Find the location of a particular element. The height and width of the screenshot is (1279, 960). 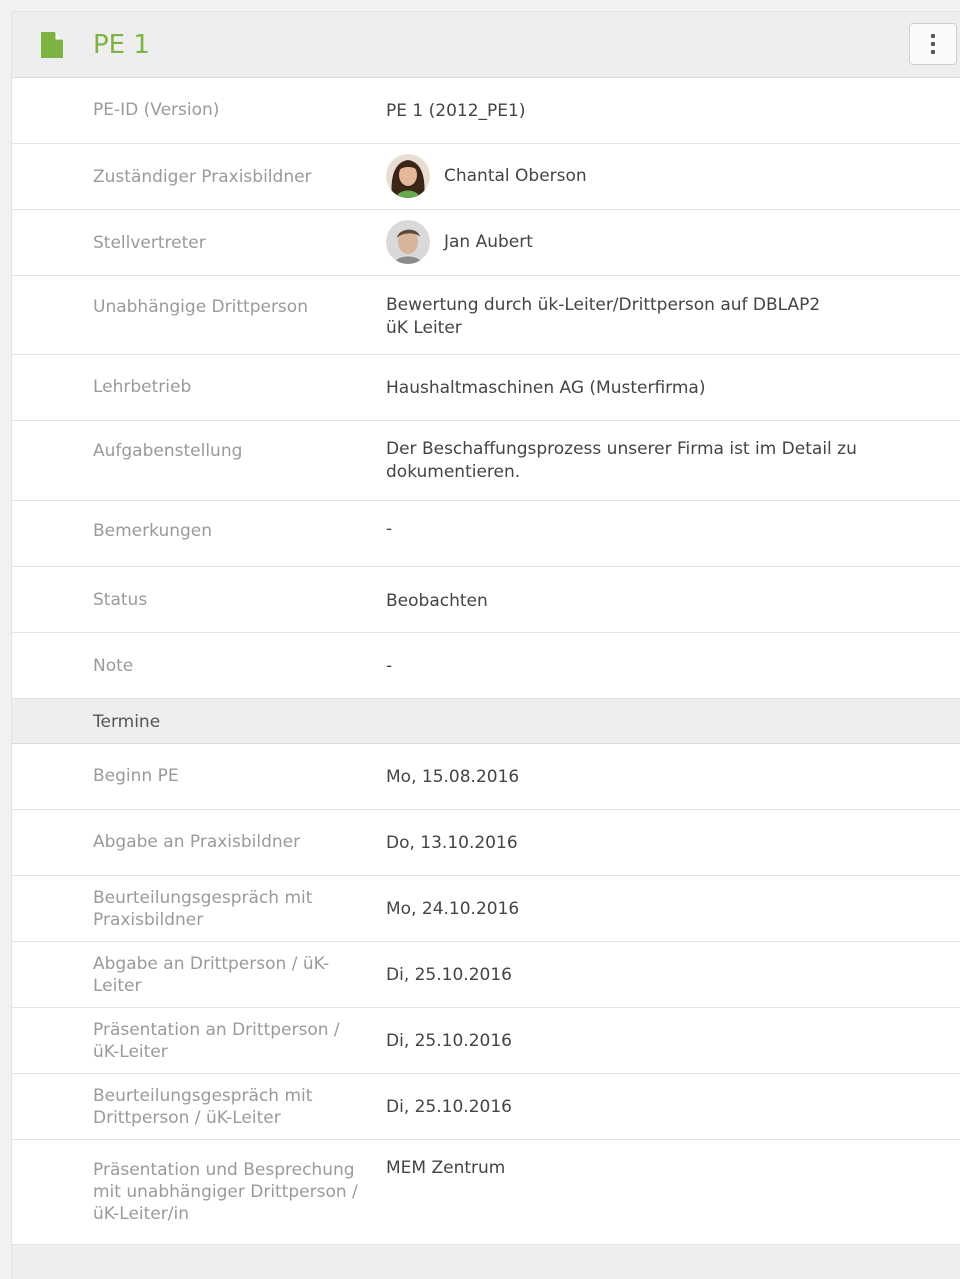

more-options-button is located at coordinates (933, 44).